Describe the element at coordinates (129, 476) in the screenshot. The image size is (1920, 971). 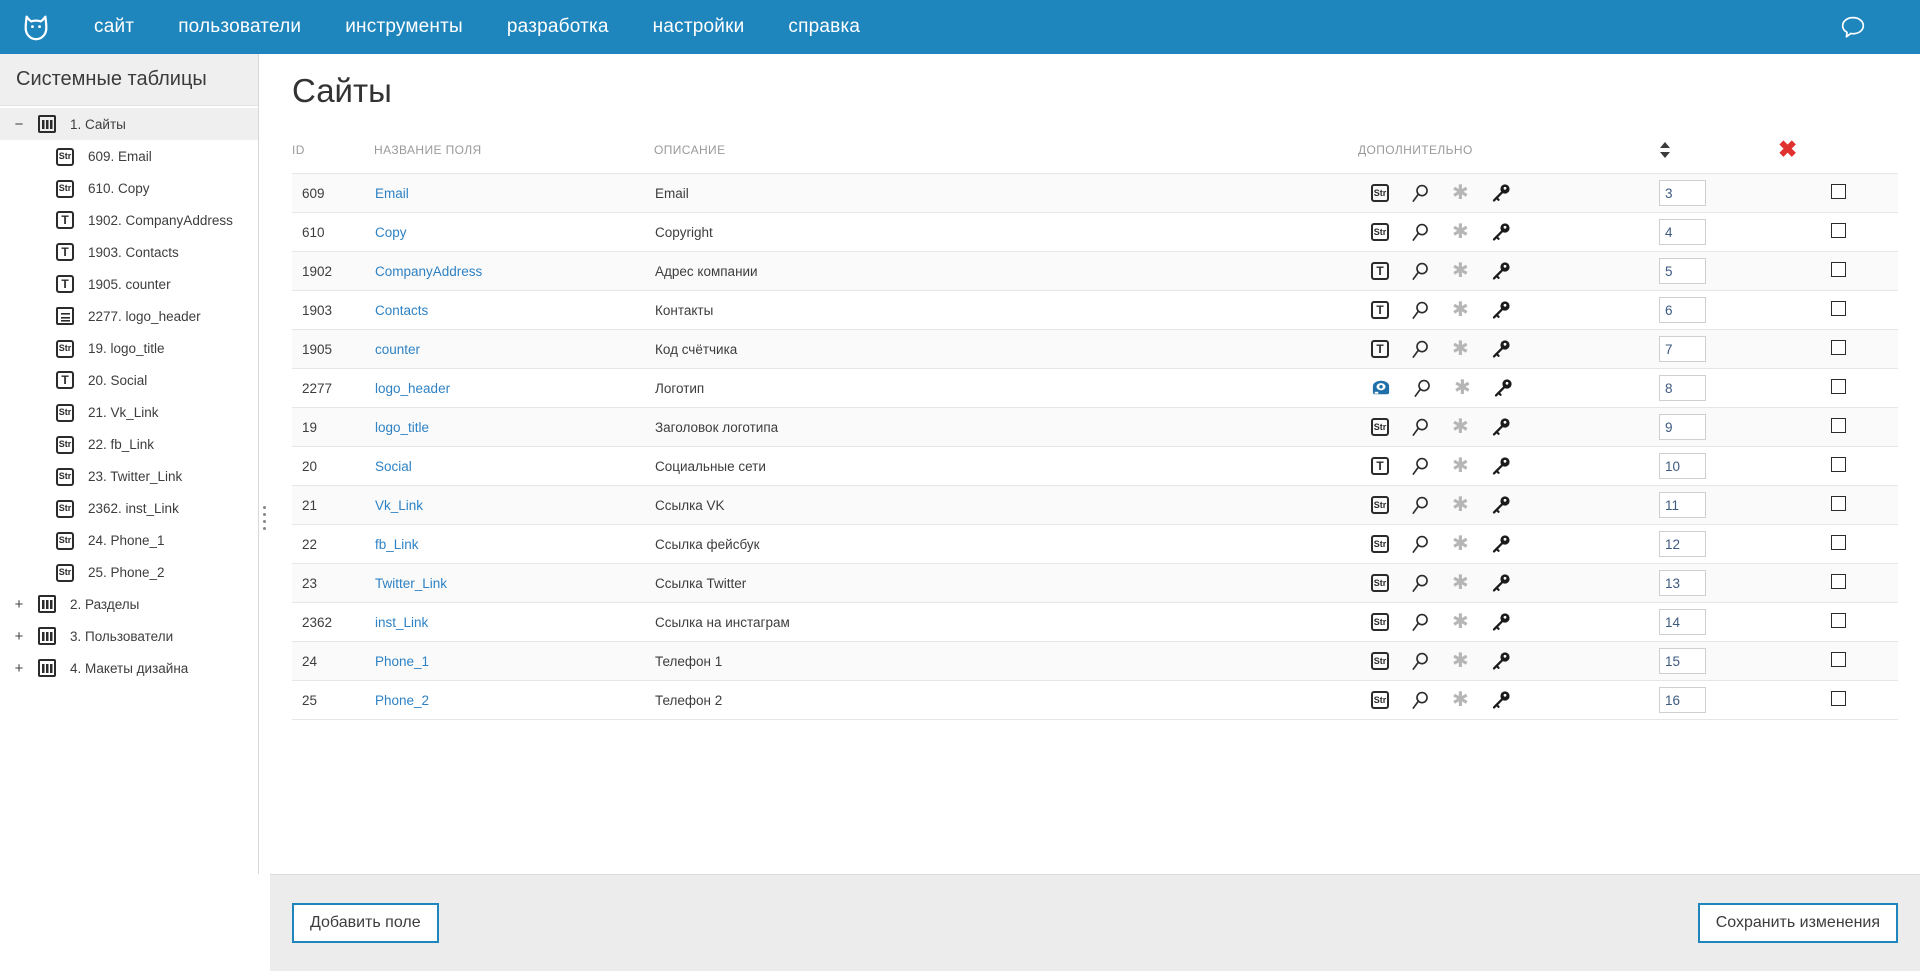
I see `tree-item: Str 23. Twitter_Link` at that location.